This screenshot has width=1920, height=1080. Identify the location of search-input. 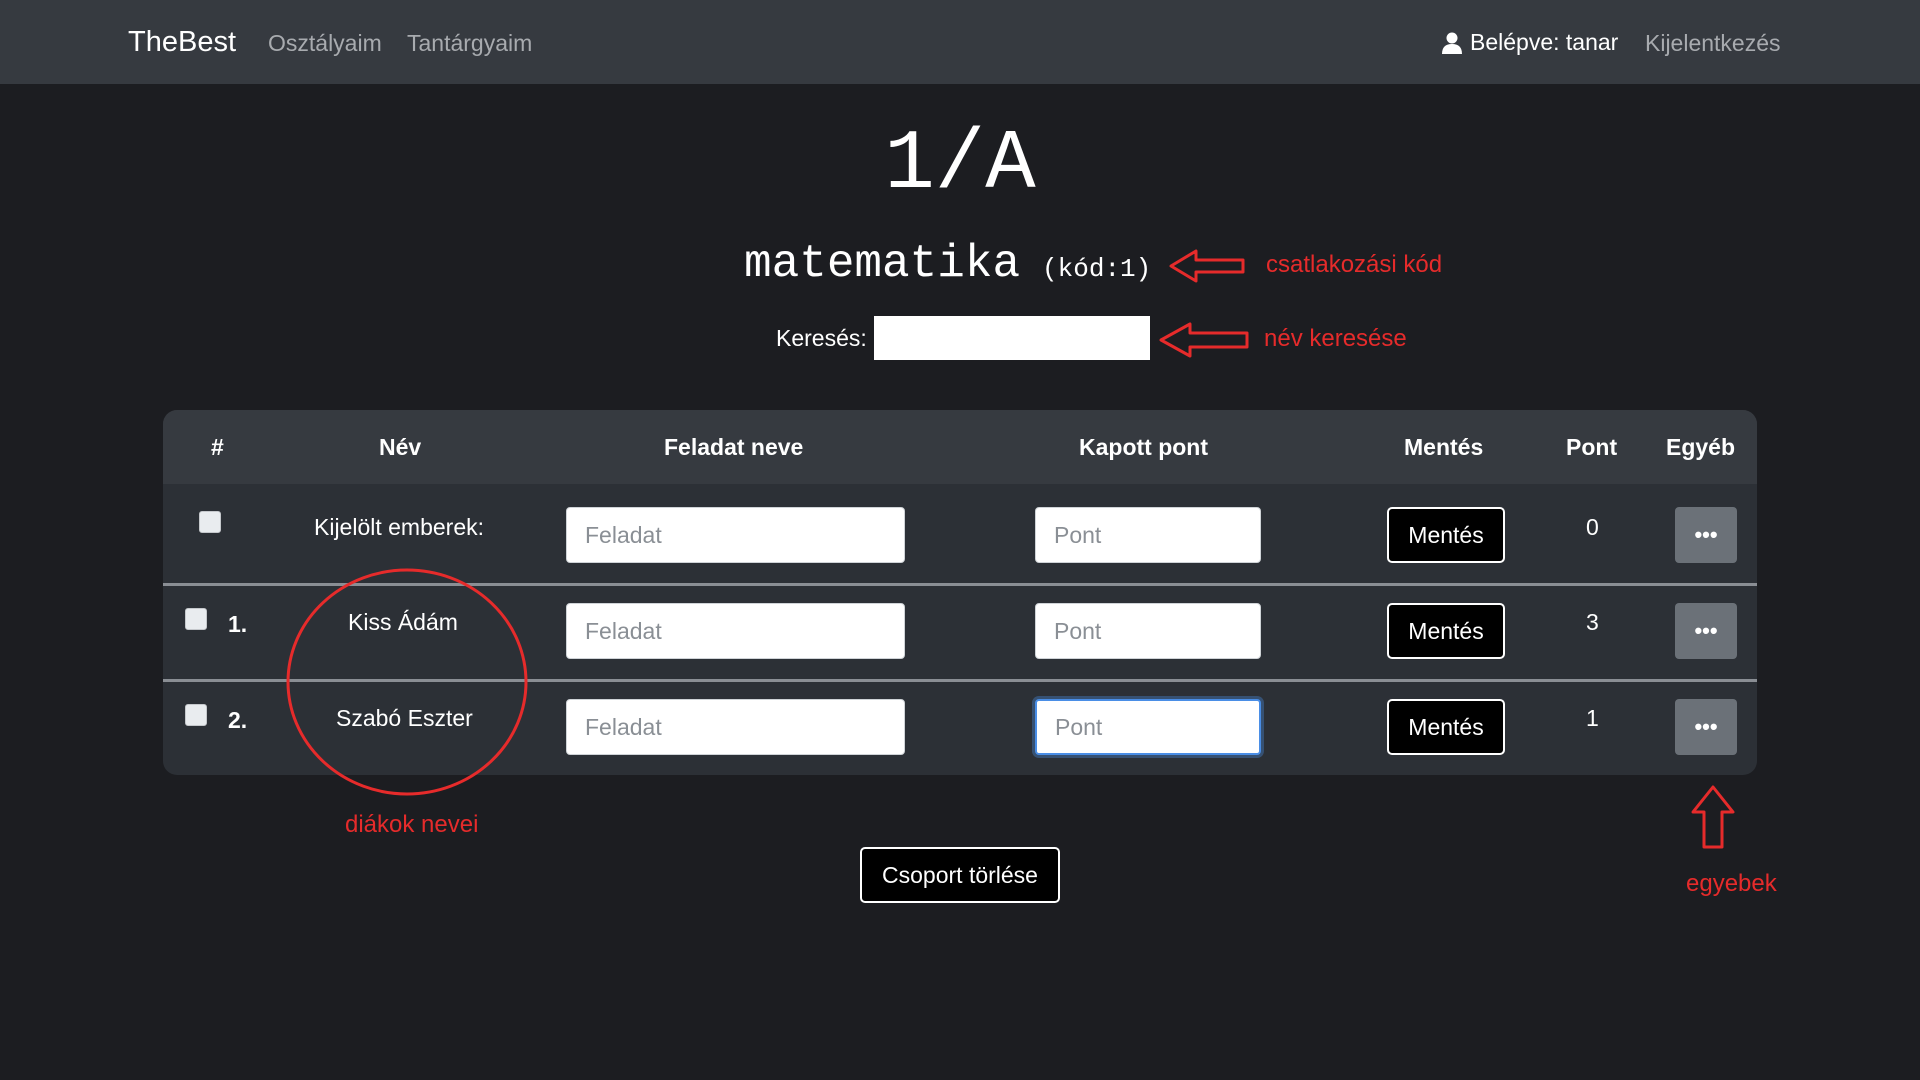
(1011, 338).